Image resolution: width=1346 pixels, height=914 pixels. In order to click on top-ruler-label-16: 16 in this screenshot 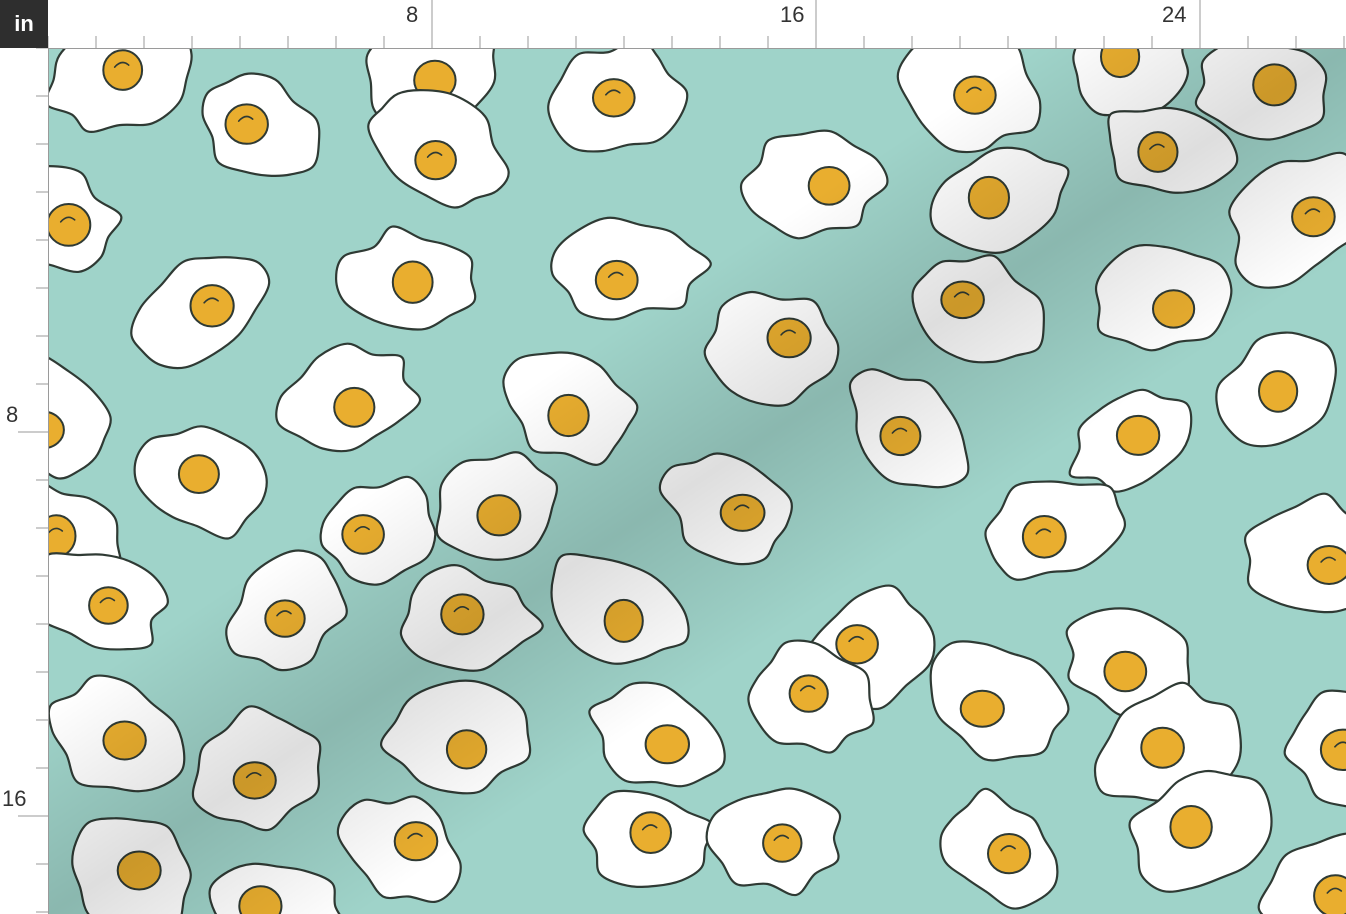, I will do `click(792, 14)`.